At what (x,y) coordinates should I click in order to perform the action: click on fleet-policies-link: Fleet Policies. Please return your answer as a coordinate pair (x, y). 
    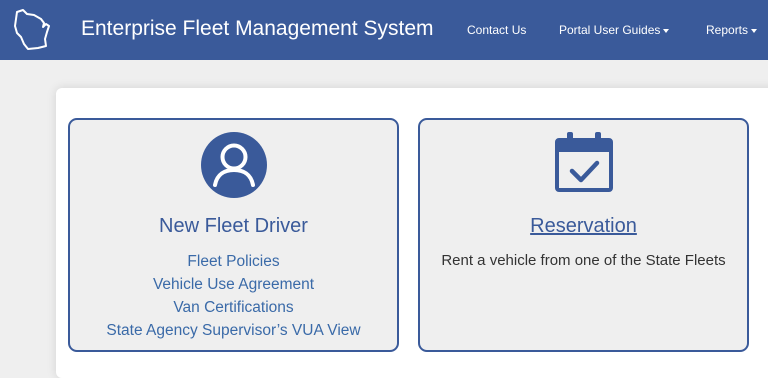
    Looking at the image, I should click on (233, 261).